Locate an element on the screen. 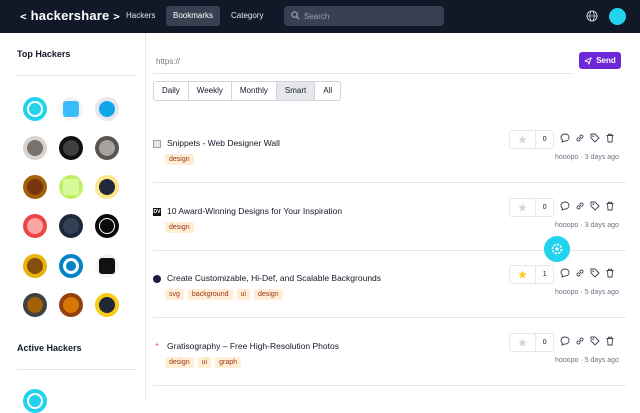 This screenshot has width=640, height=413. vote-widget: 1 is located at coordinates (531, 274).